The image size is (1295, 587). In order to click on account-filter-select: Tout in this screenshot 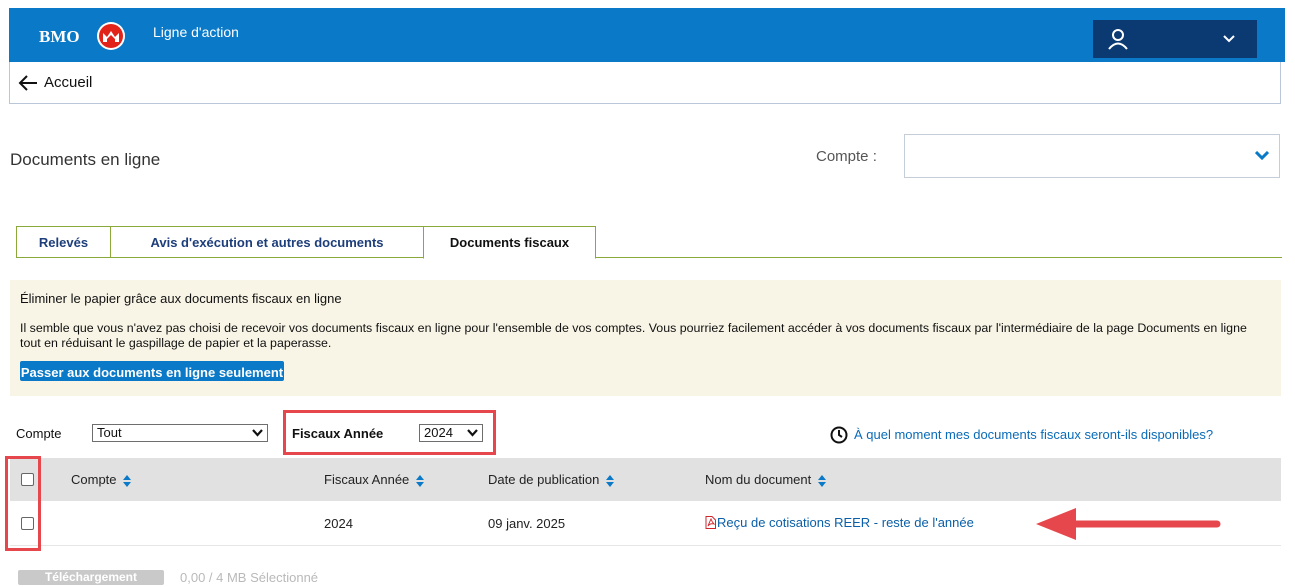, I will do `click(180, 433)`.